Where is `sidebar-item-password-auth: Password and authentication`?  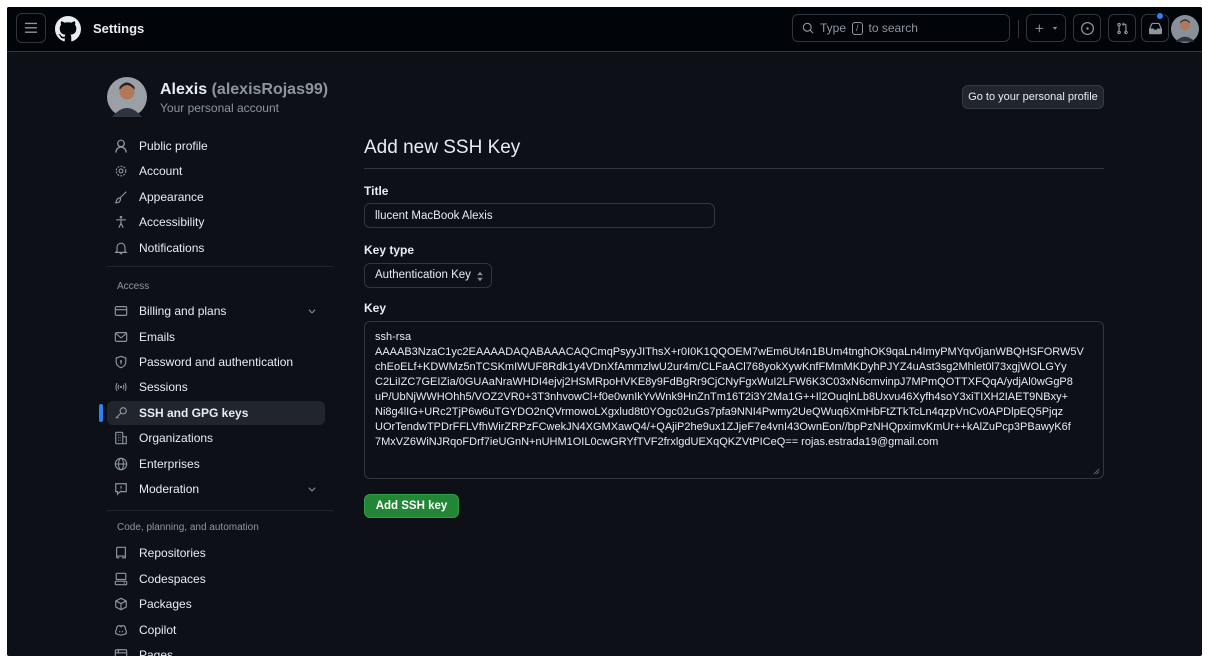
sidebar-item-password-auth: Password and authentication is located at coordinates (216, 362).